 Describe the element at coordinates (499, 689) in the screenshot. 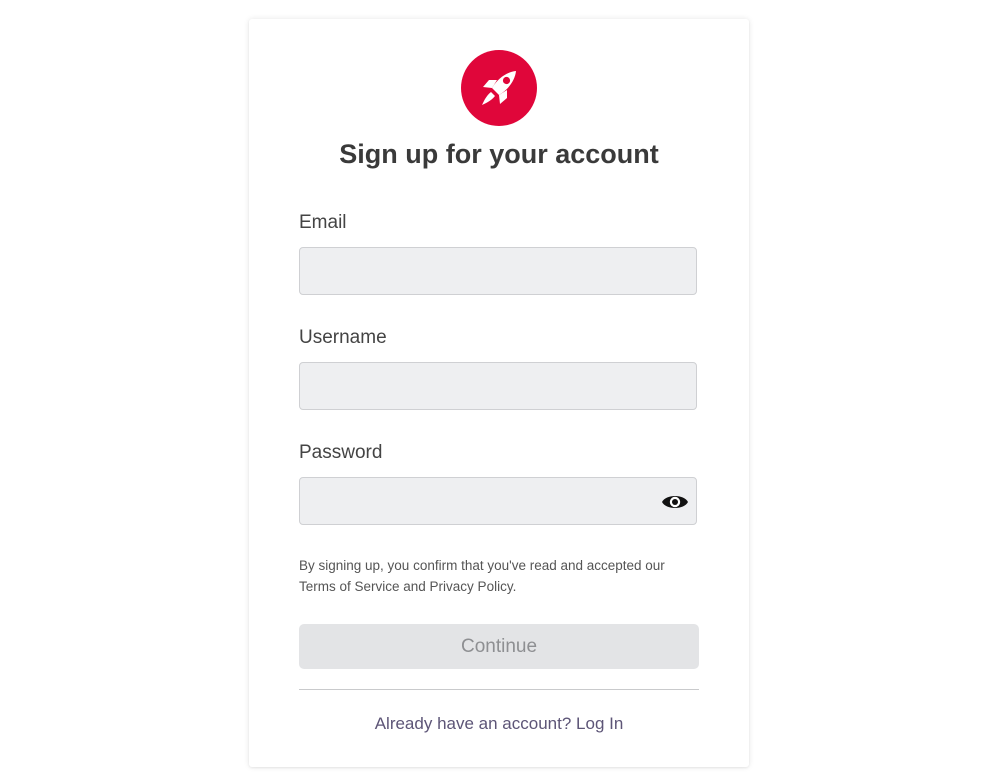

I see `divider` at that location.